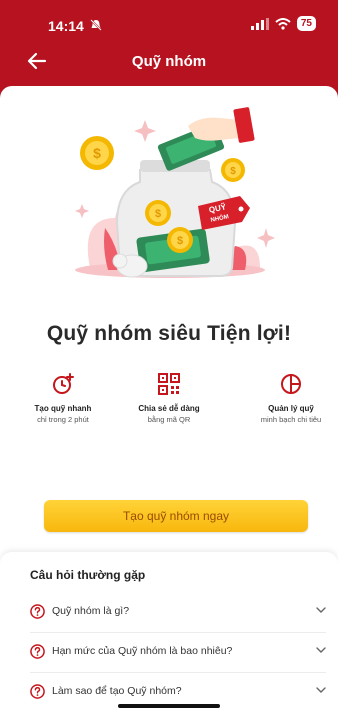 Image resolution: width=338 pixels, height=715 pixels. I want to click on clock-plus-icon, so click(63, 383).